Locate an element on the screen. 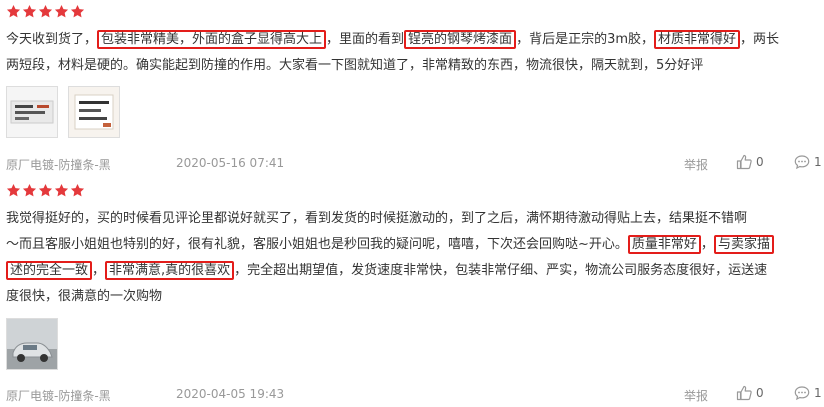 This screenshot has width=824, height=407. text-segment: ，里面的看到 is located at coordinates (365, 39).